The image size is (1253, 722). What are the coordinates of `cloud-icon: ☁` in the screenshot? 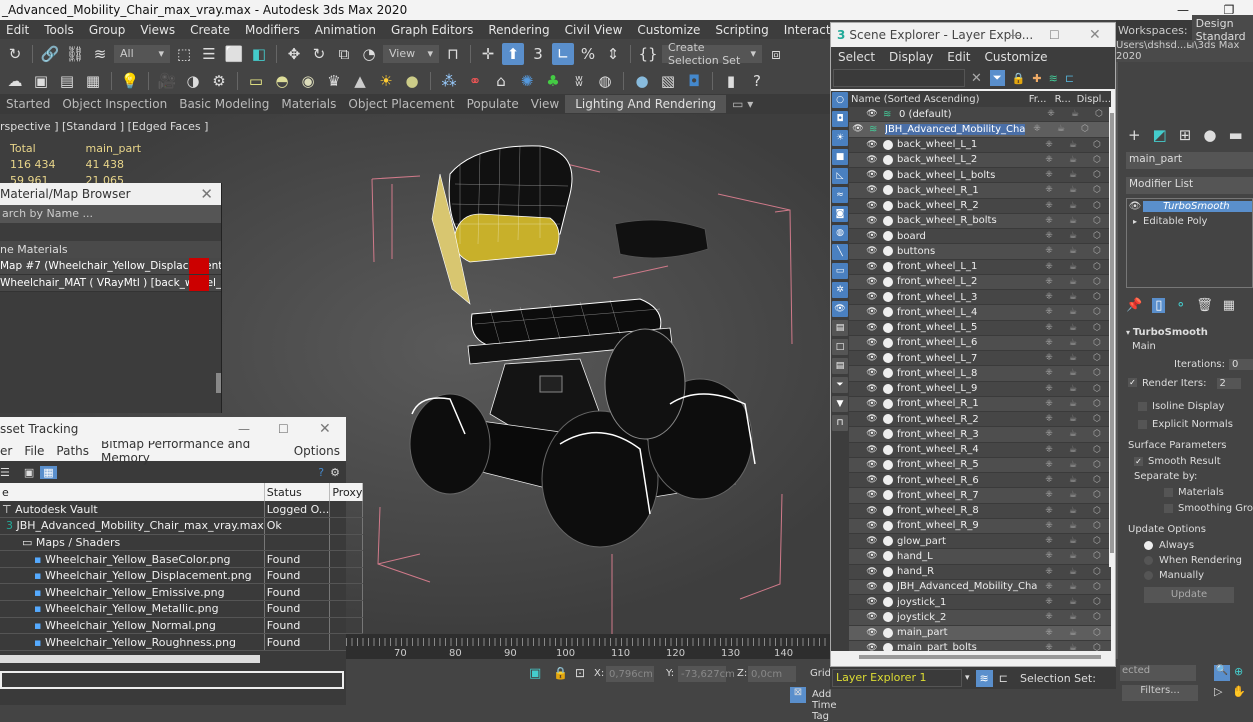 It's located at (15, 81).